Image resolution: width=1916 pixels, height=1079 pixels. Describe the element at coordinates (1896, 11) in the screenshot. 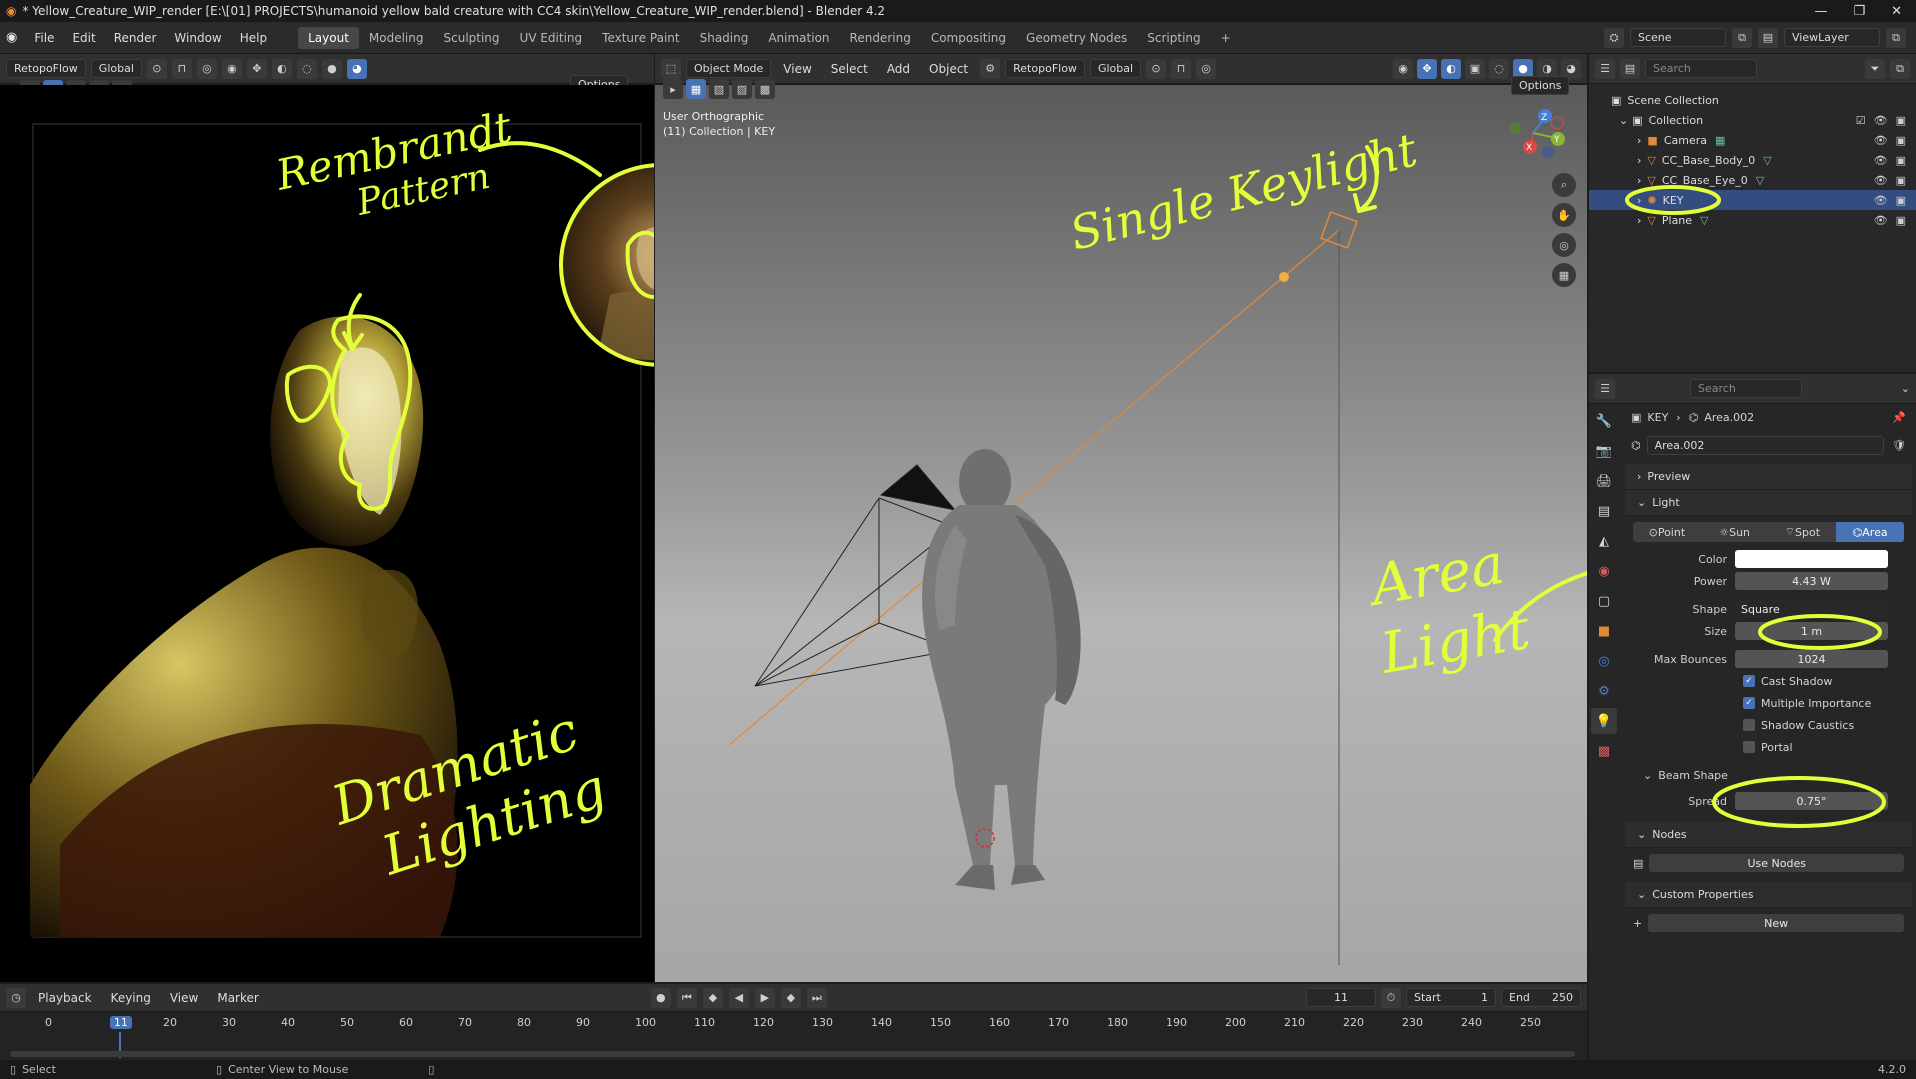

I see `close-icon: ✕` at that location.